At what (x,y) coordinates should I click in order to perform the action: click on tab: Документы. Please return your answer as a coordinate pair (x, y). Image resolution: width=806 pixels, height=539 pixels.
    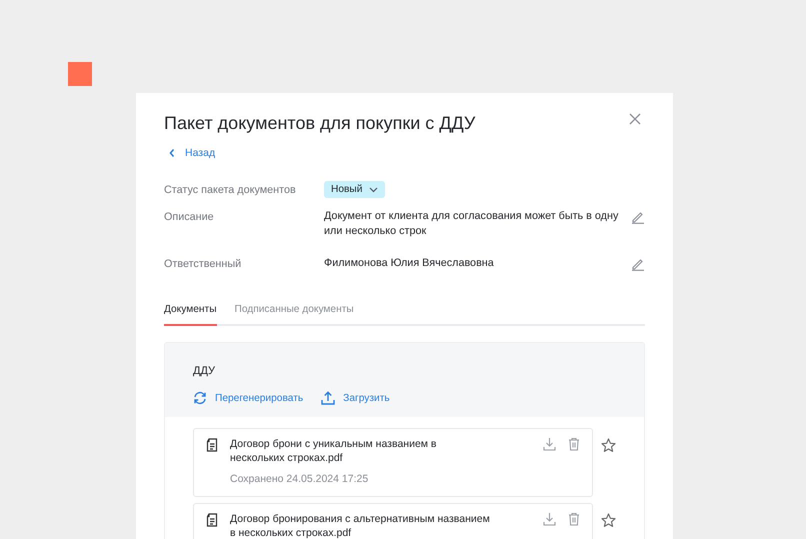
    Looking at the image, I should click on (190, 315).